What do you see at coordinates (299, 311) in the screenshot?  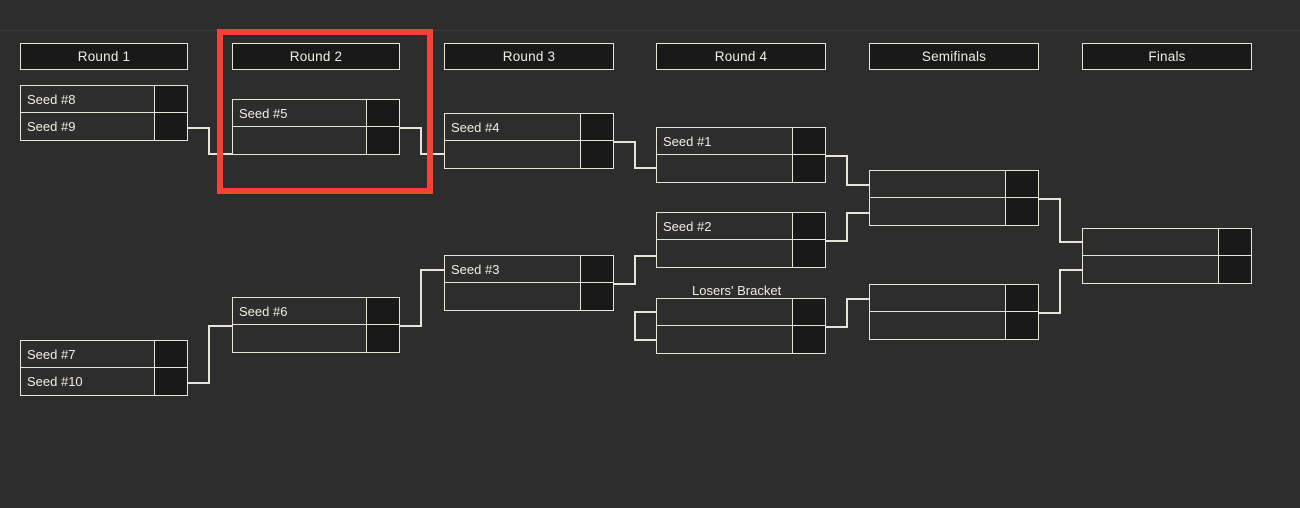 I see `competitor-name: Seed #6` at bounding box center [299, 311].